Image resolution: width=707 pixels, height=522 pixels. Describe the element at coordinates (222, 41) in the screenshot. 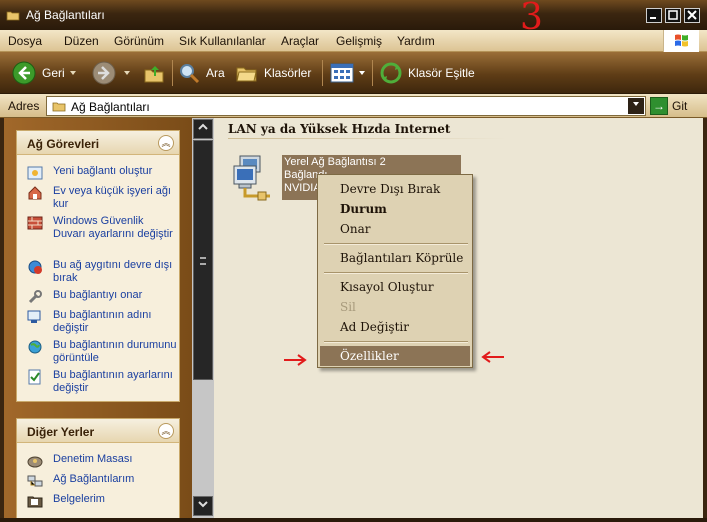

I see `menu-favorites: Sık Kullanılanlar` at that location.